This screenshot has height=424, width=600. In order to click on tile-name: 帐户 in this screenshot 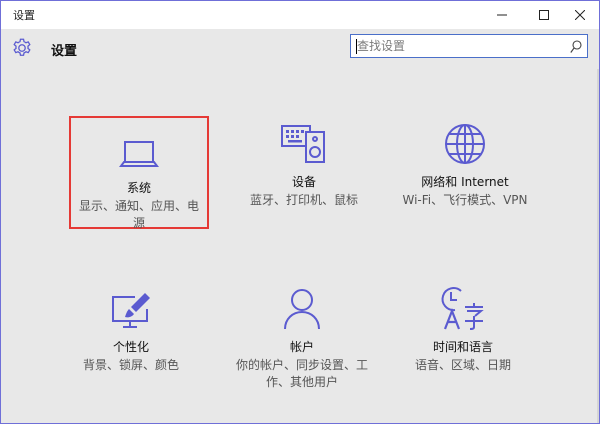, I will do `click(301, 347)`.